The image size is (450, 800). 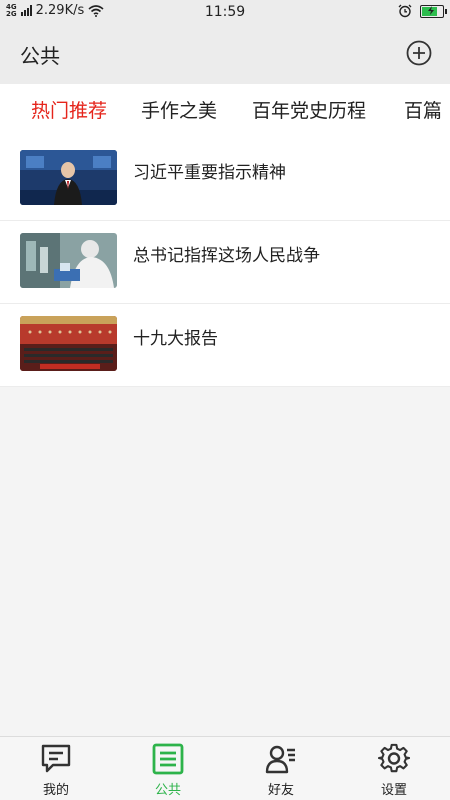 I want to click on charging-icon, so click(x=431, y=10).